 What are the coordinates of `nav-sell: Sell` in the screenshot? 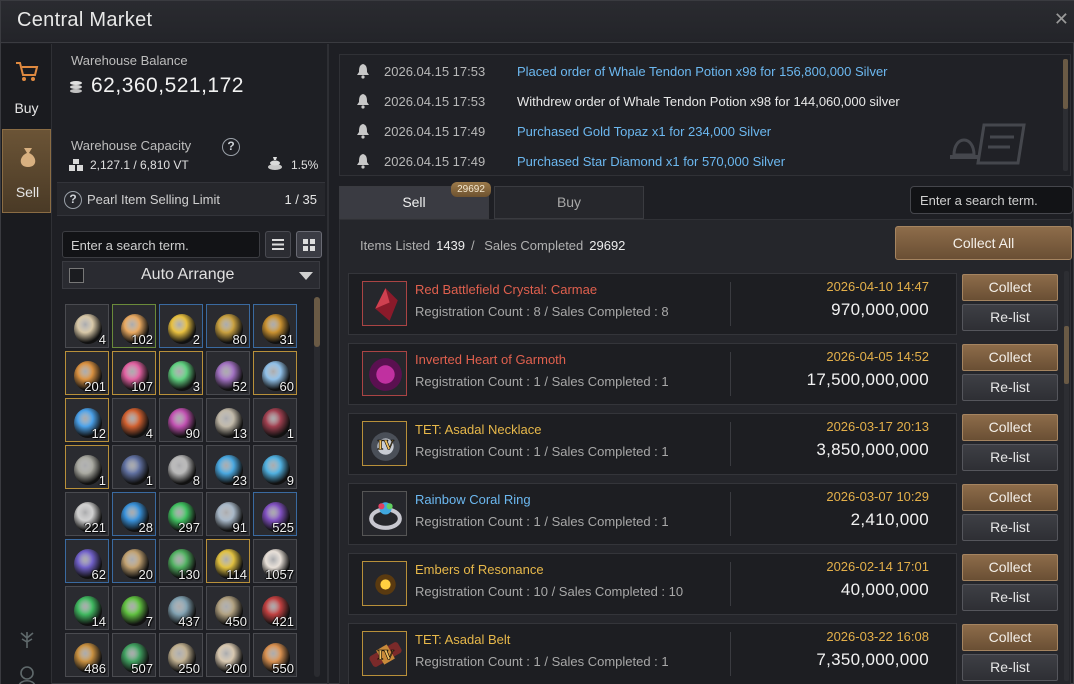 It's located at (26, 171).